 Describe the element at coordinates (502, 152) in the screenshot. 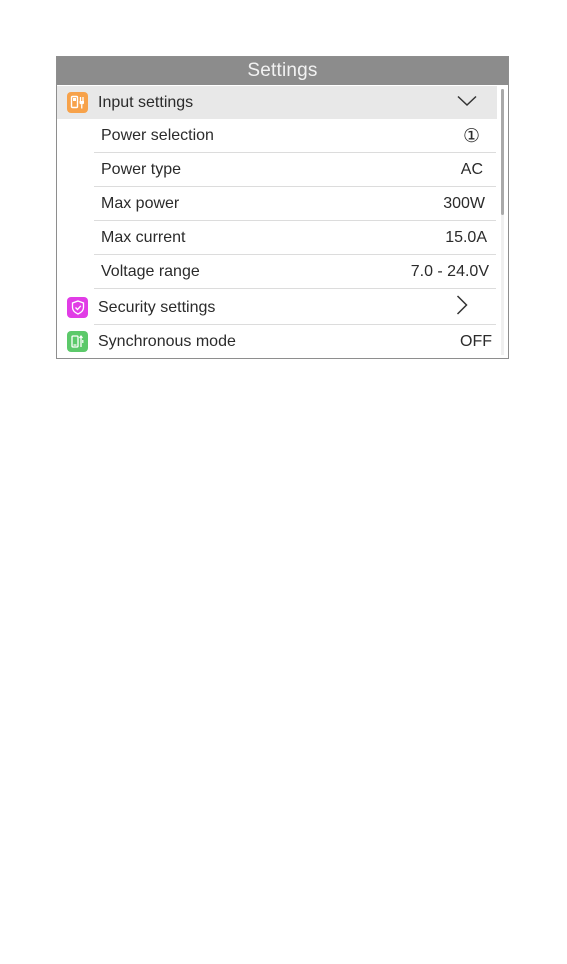

I see `scrollbar-thumb` at that location.